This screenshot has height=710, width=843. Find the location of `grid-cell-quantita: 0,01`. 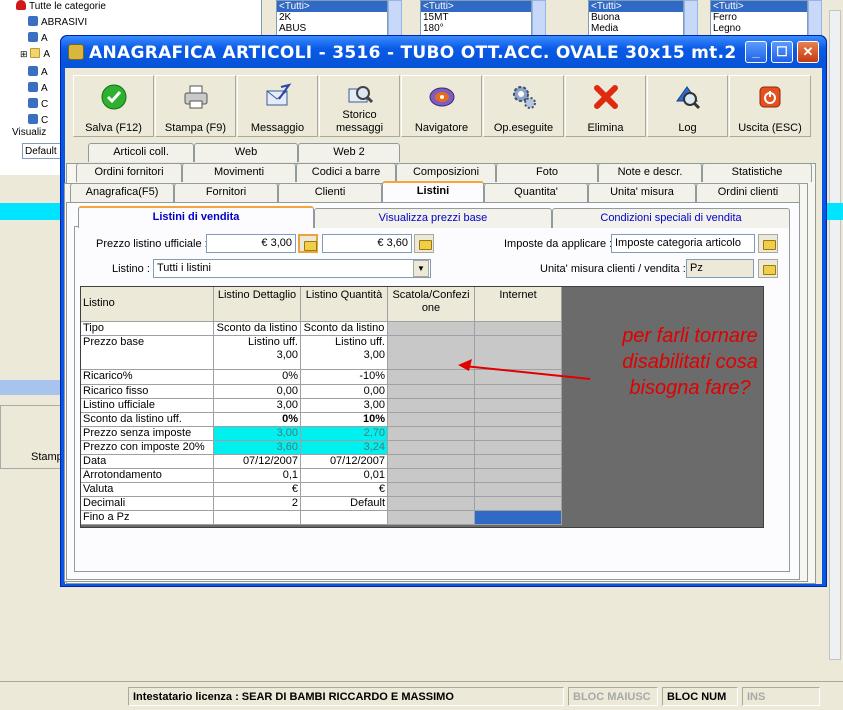

grid-cell-quantita: 0,01 is located at coordinates (344, 476).